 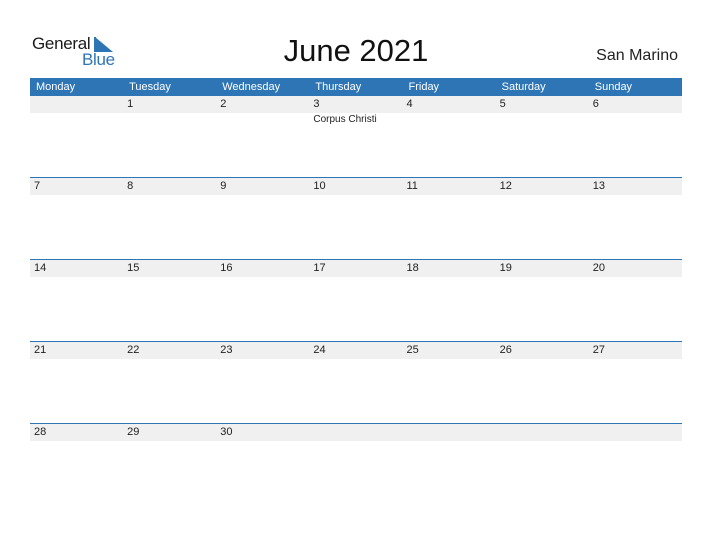 I want to click on day-number: 19, so click(x=505, y=268).